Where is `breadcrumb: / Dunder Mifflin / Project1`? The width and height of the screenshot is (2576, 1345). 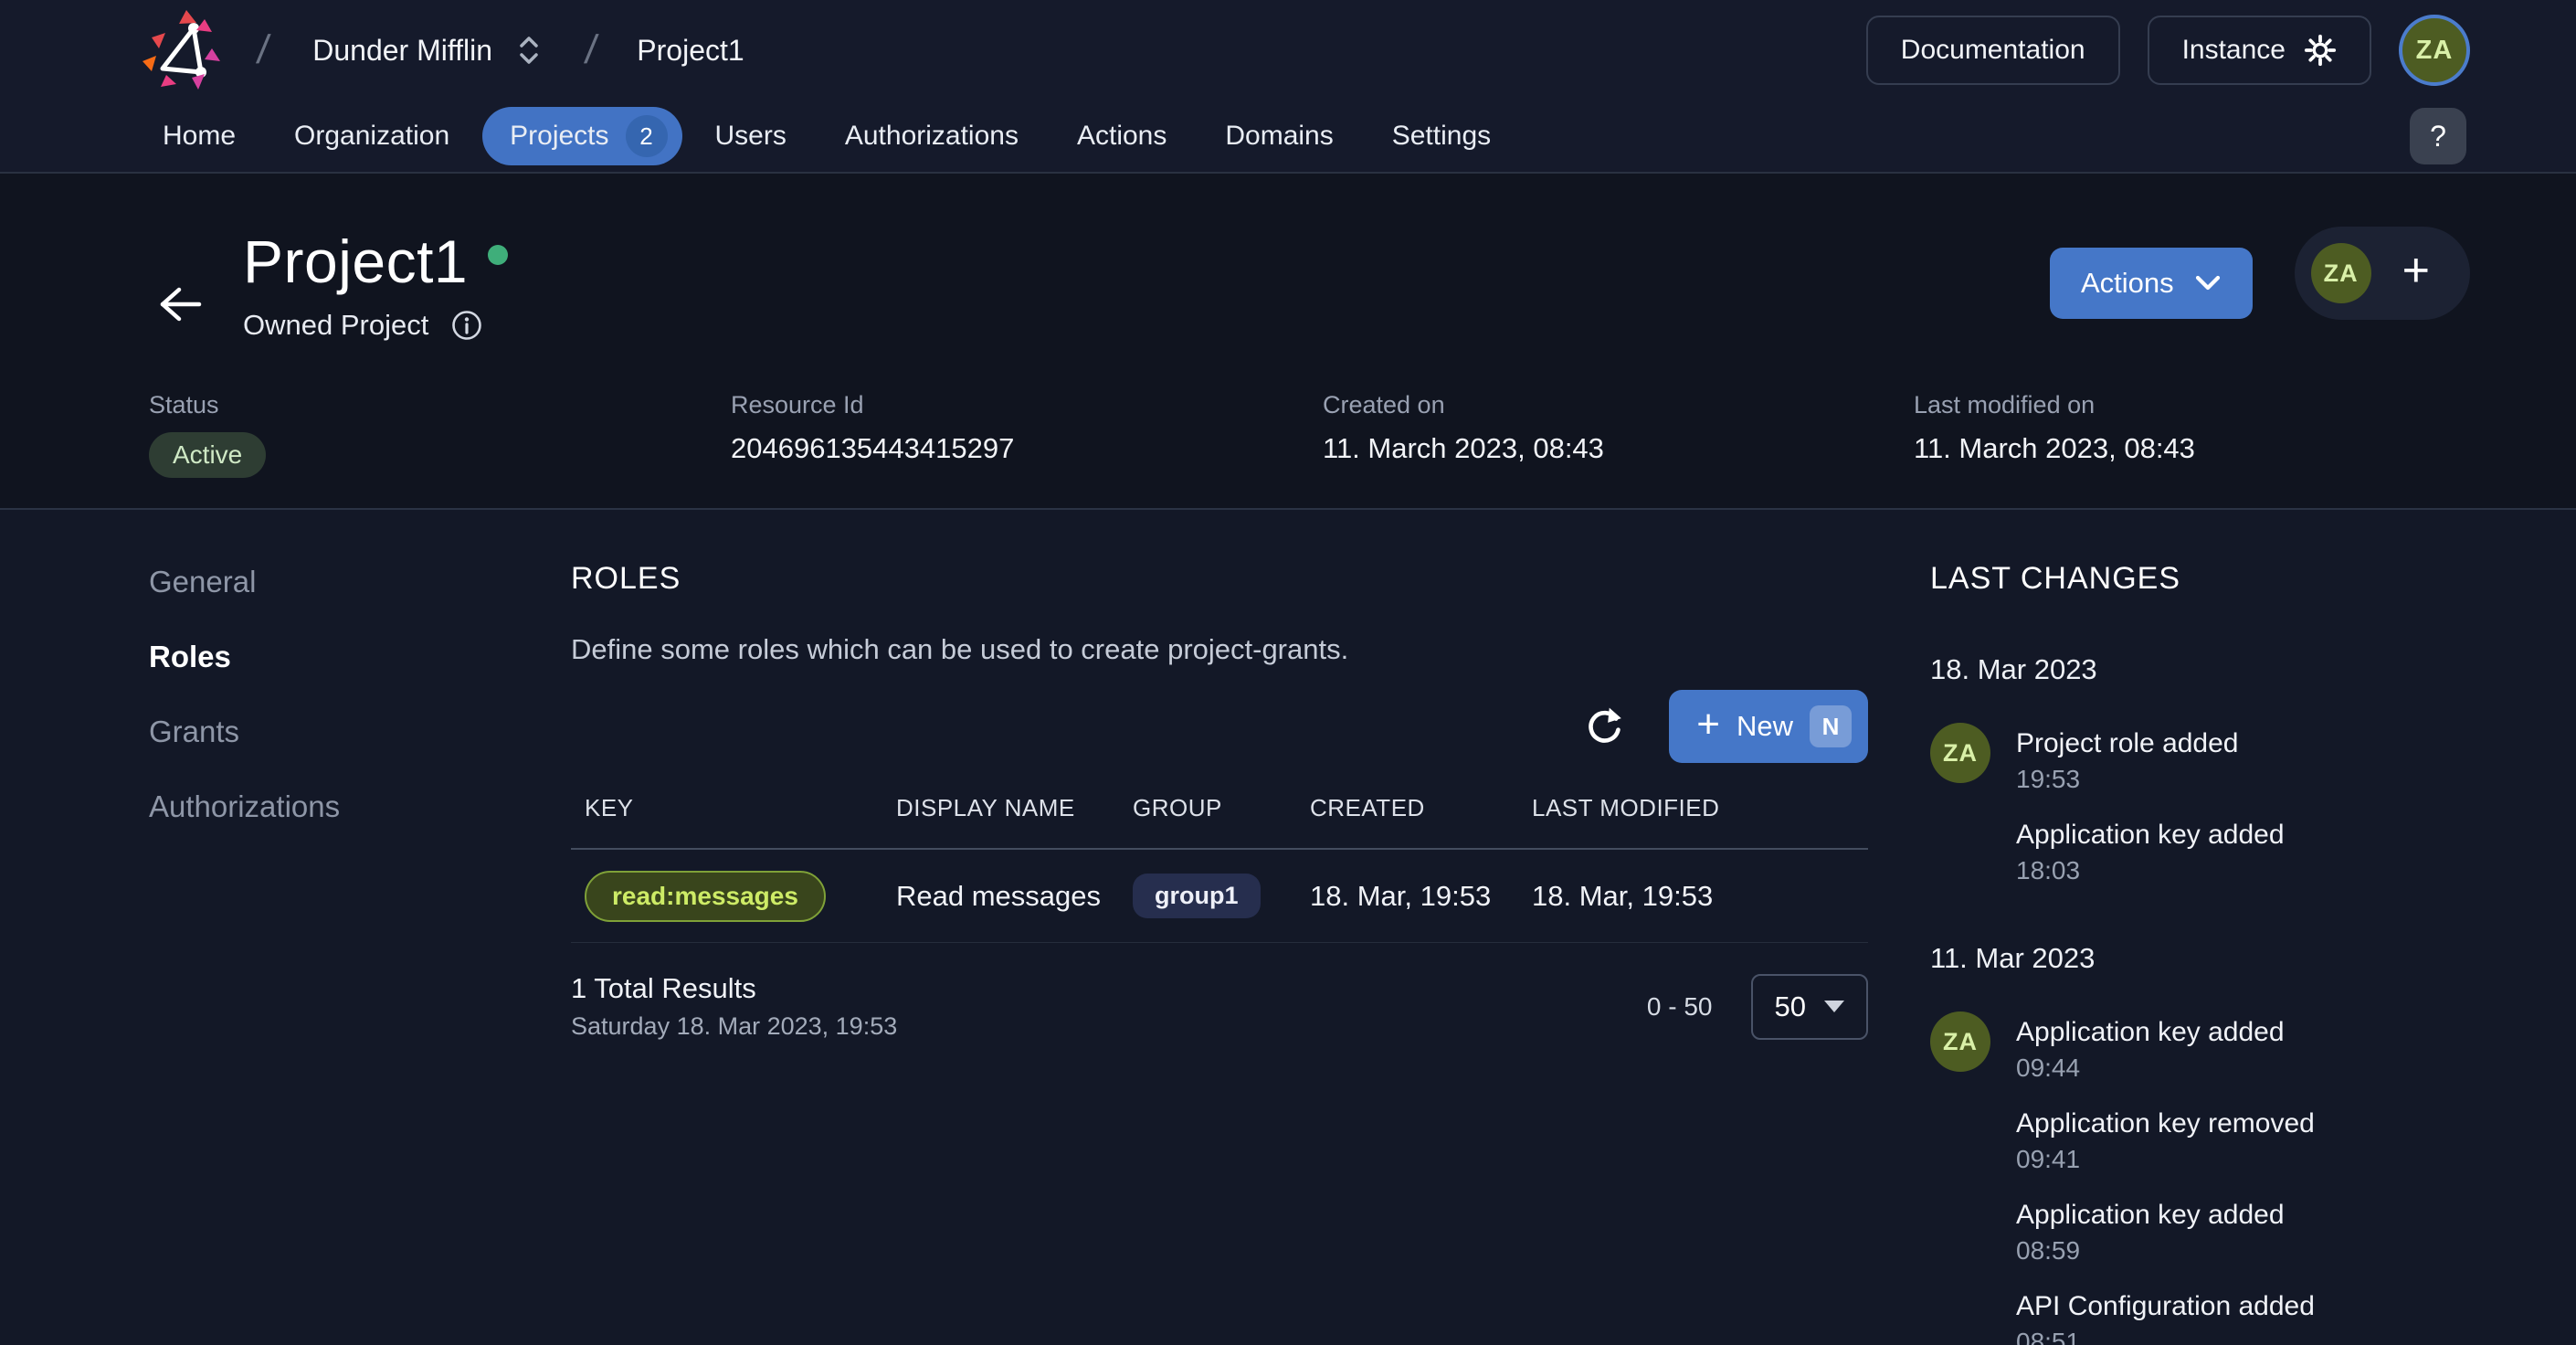
breadcrumb: / Dunder Mifflin / Project1 is located at coordinates (1002, 50).